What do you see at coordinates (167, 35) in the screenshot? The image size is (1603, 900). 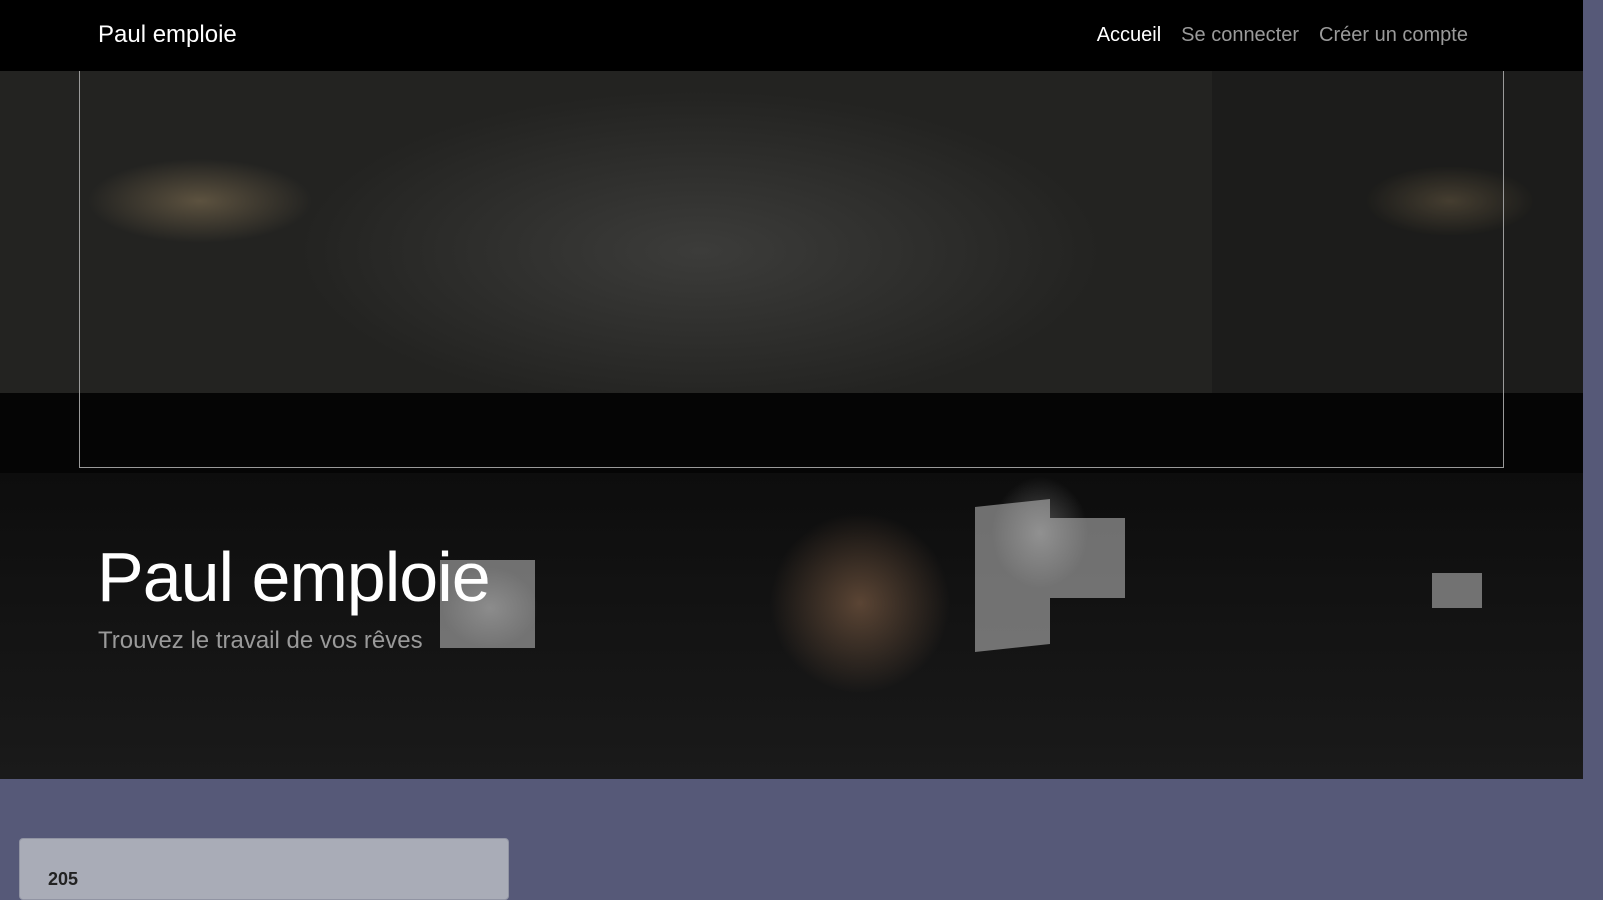 I see `brand-link: Paul emploie` at bounding box center [167, 35].